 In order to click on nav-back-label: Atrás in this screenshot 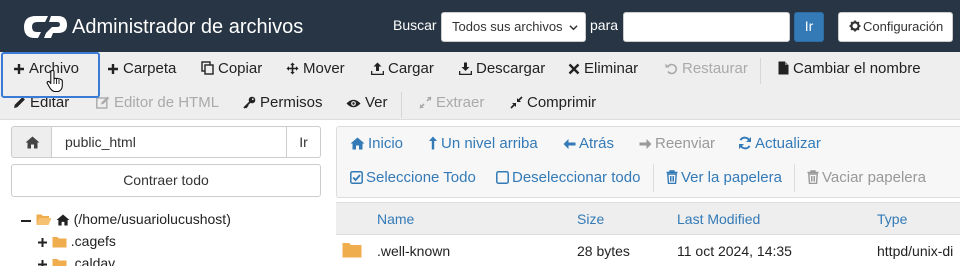, I will do `click(597, 143)`.